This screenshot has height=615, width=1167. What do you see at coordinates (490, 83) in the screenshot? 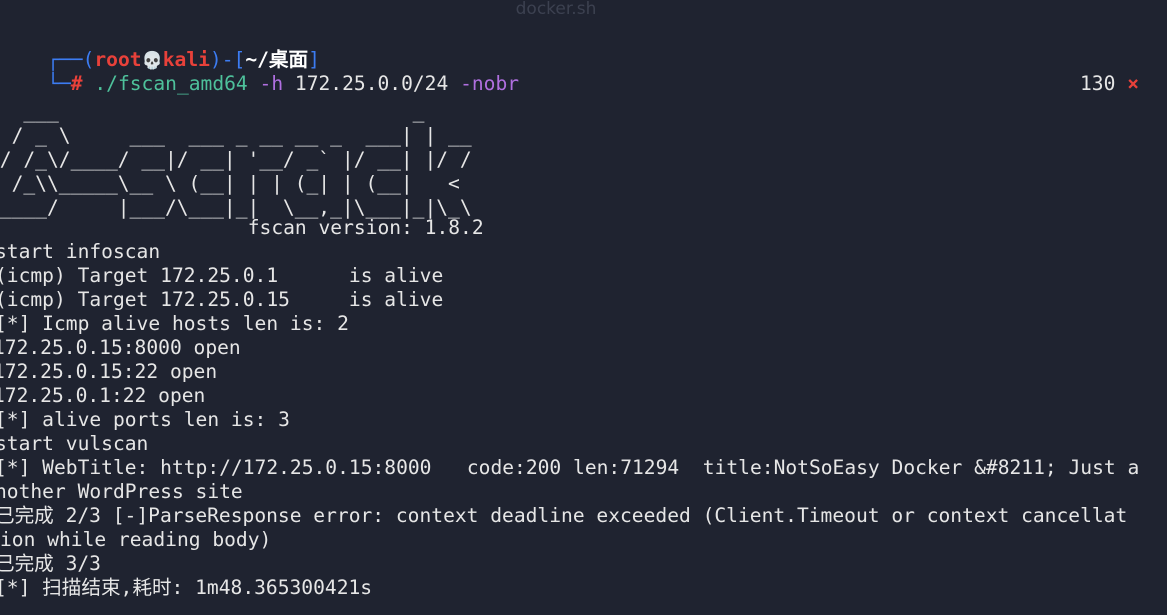
I see `command-flag-nobr: -nobr` at bounding box center [490, 83].